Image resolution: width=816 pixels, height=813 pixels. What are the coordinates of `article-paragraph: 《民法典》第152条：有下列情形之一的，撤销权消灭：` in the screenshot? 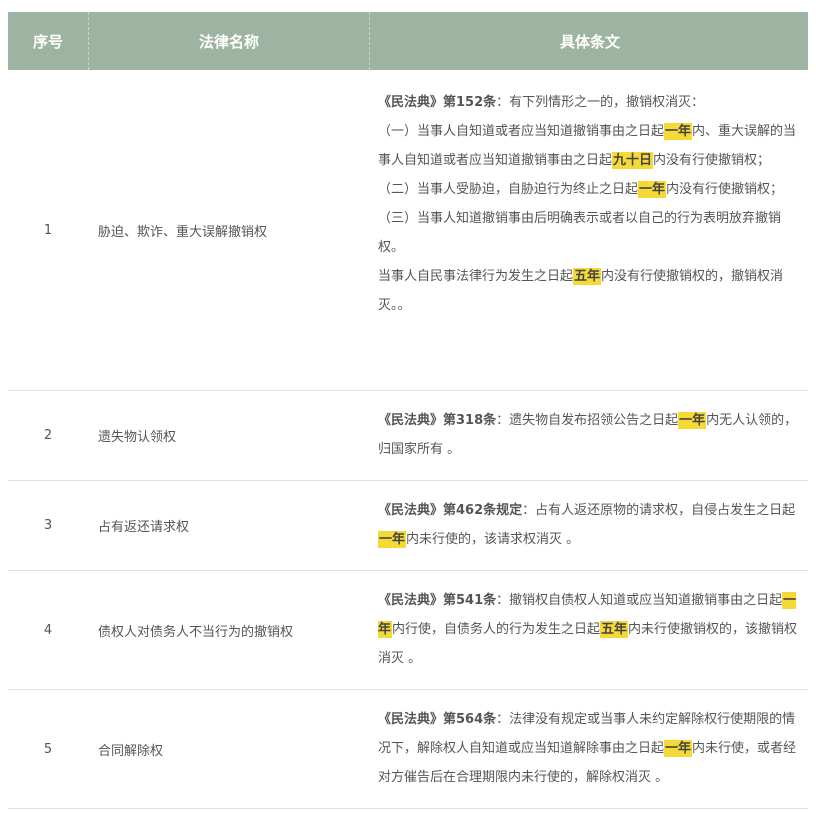 It's located at (541, 102).